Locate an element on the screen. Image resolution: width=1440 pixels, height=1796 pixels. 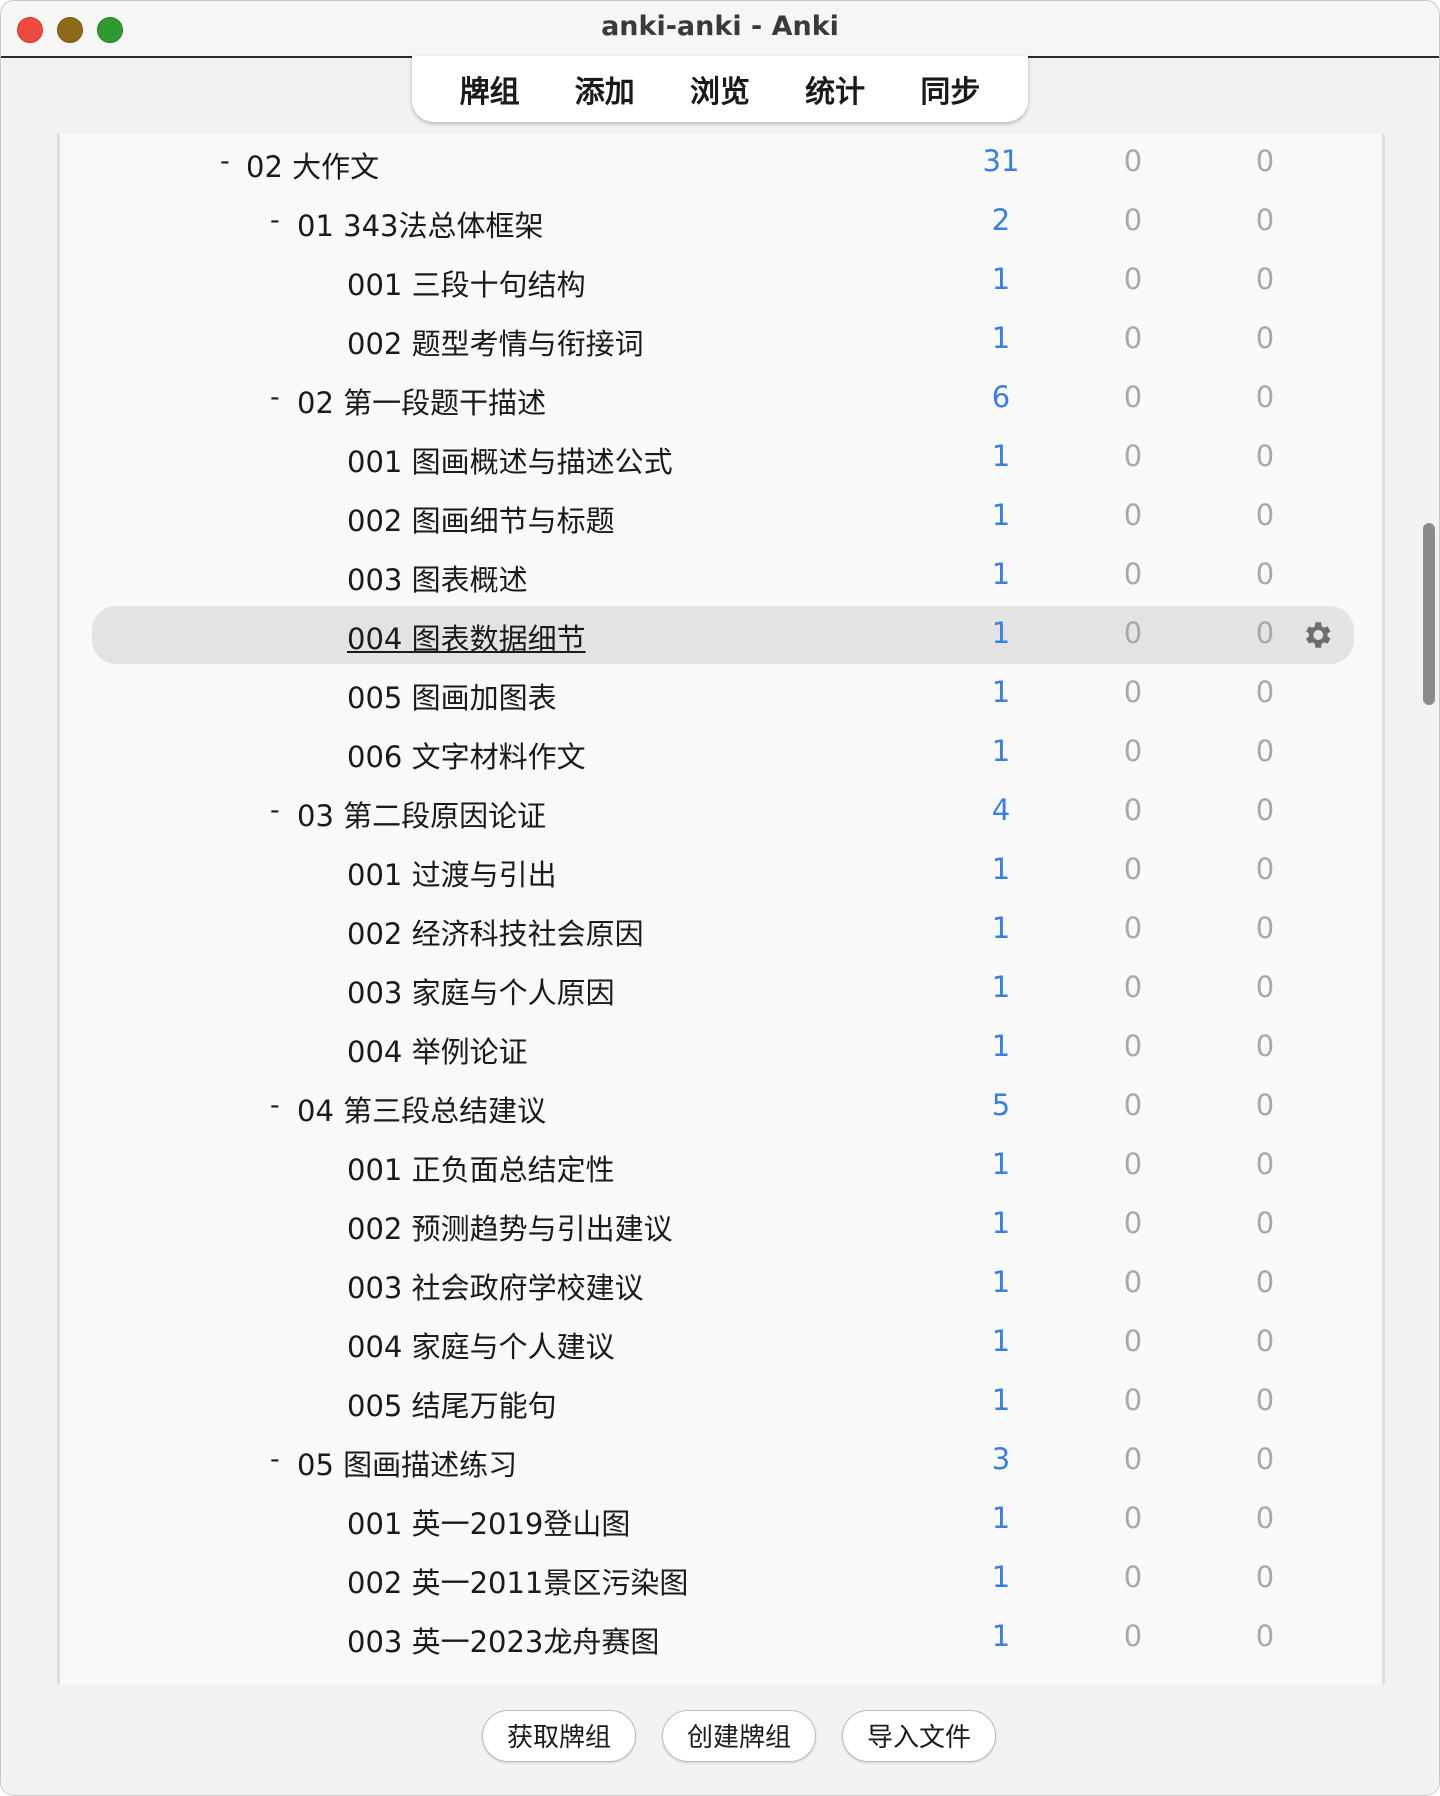
deck-row: -05 图画描述练习 3 0 0 is located at coordinates (723, 1461).